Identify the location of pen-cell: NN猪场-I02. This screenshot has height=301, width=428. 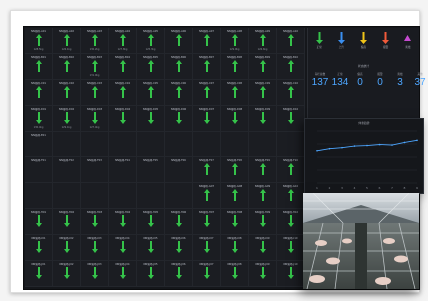
(67, 248).